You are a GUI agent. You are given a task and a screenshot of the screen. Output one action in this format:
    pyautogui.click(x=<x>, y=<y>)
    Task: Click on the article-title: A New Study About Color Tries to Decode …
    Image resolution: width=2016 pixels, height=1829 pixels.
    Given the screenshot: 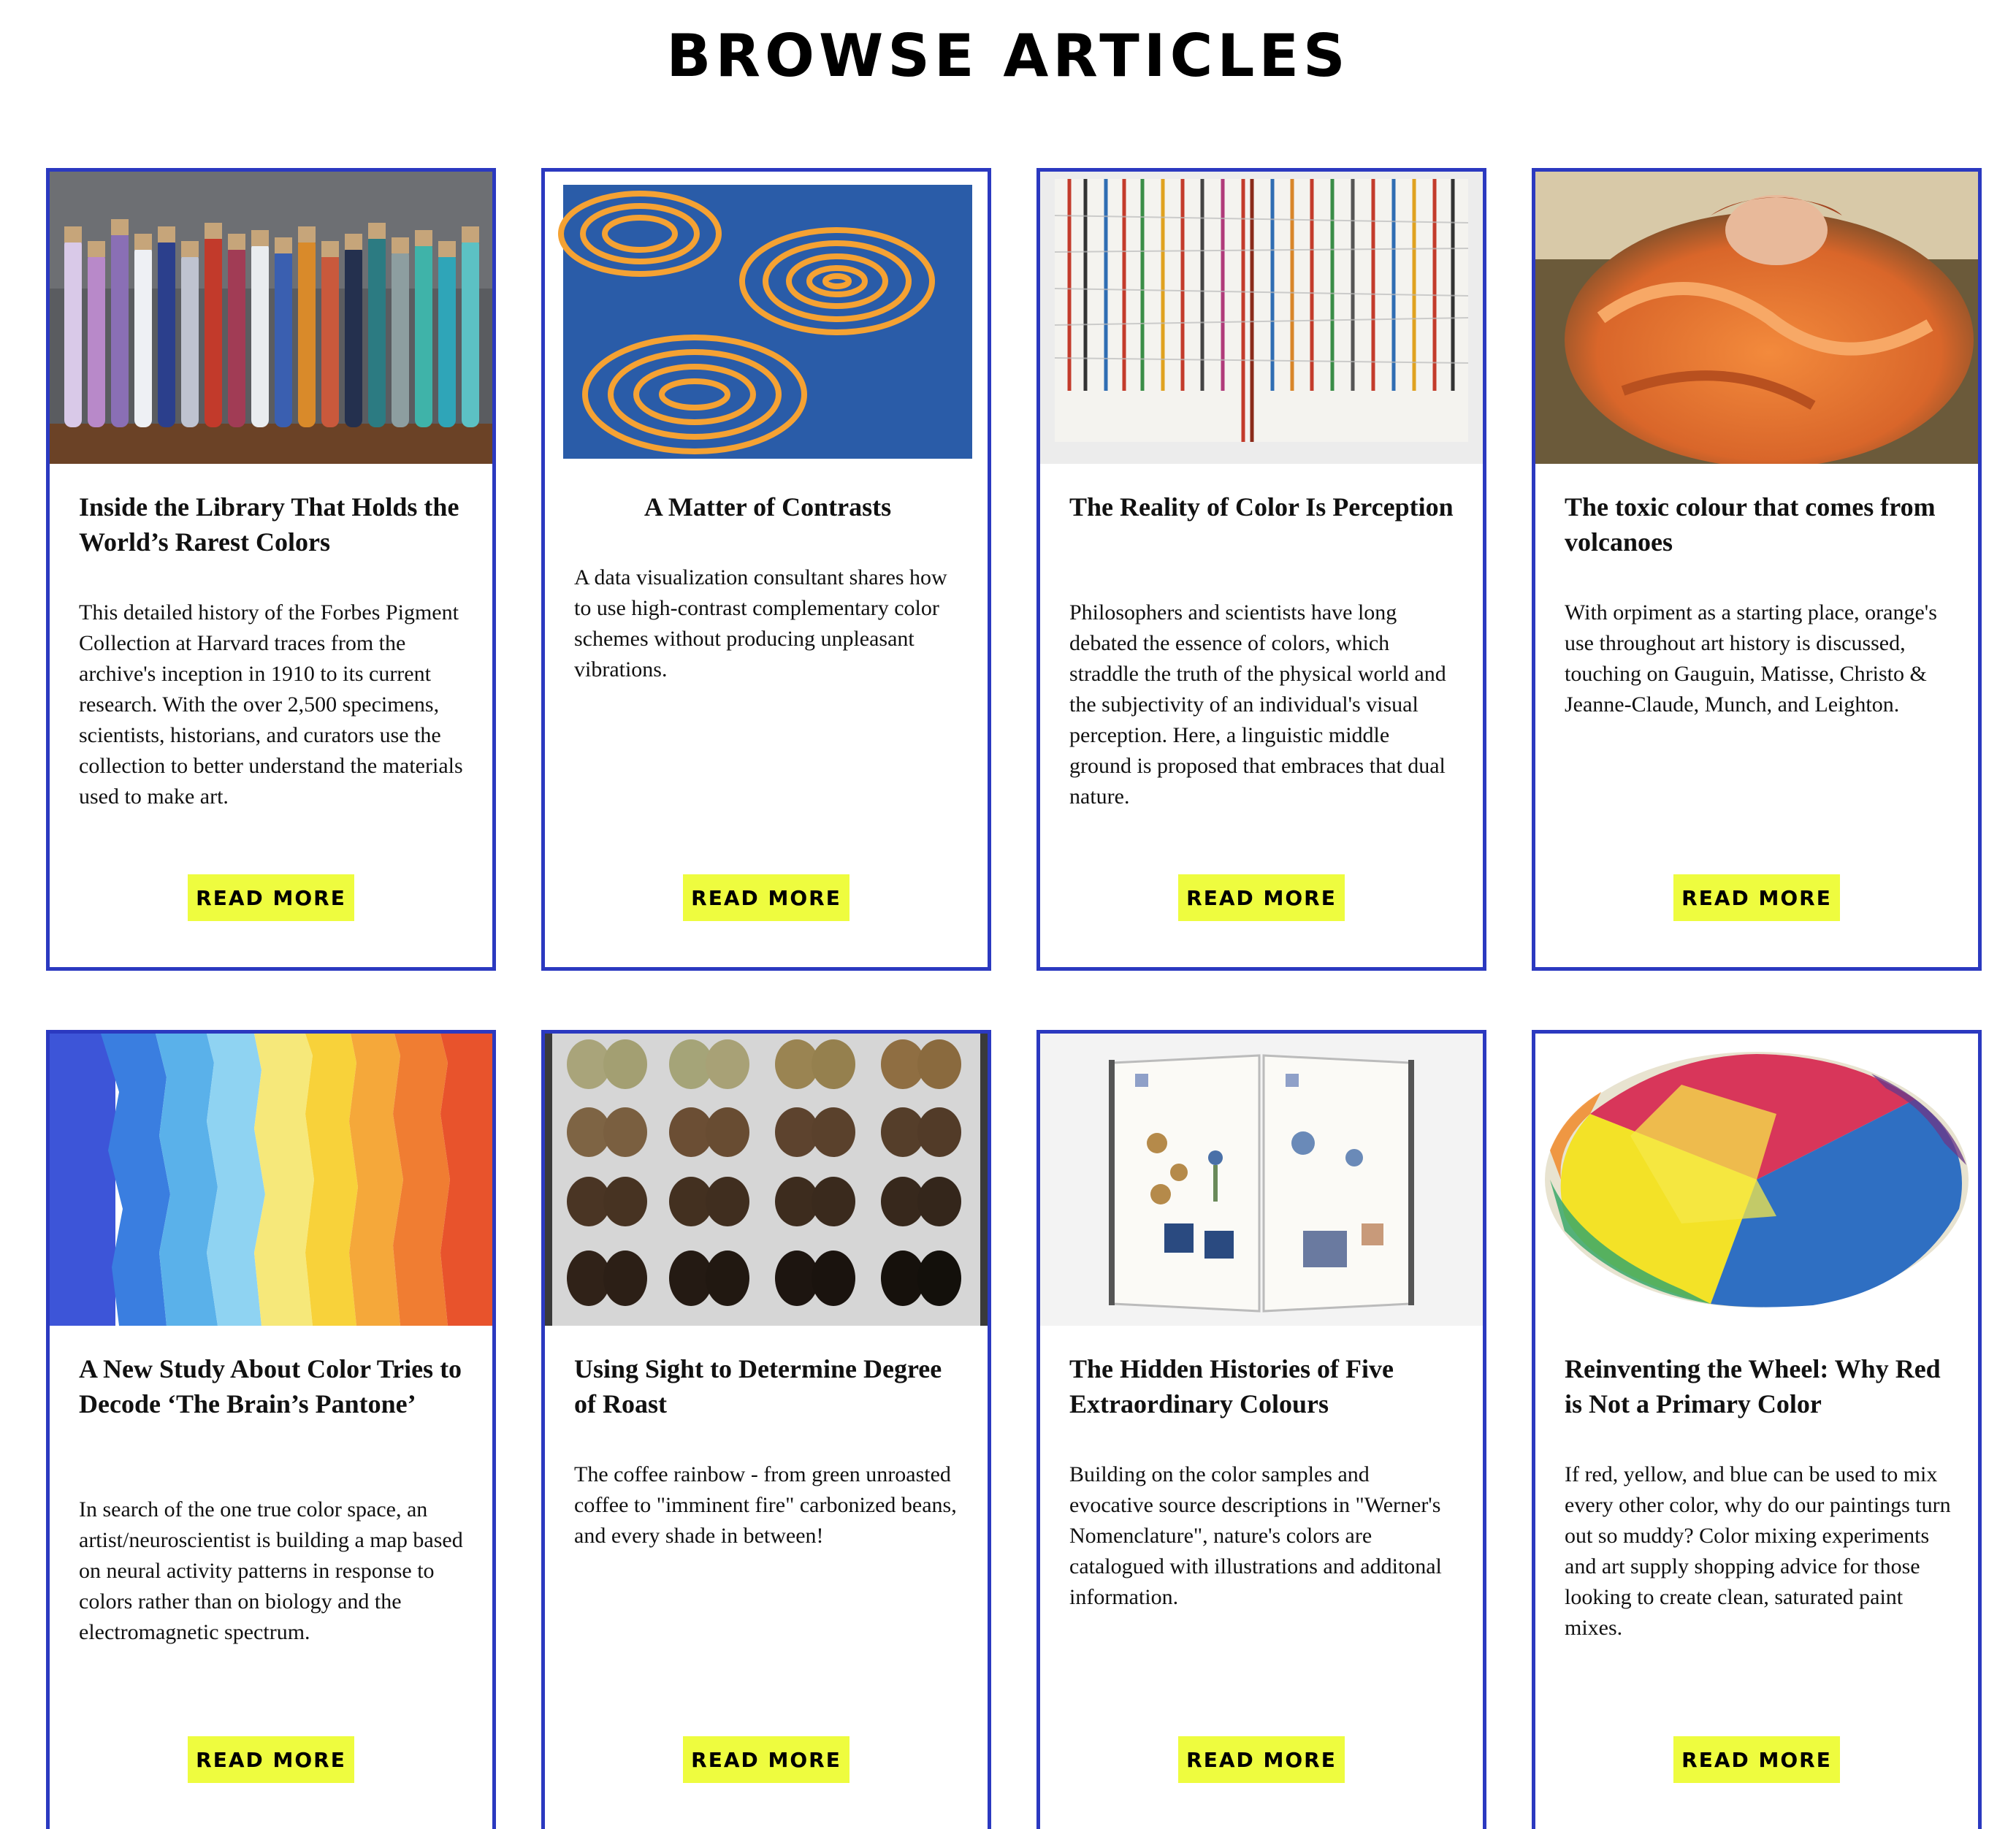 What is the action you would take?
    pyautogui.click(x=272, y=1386)
    